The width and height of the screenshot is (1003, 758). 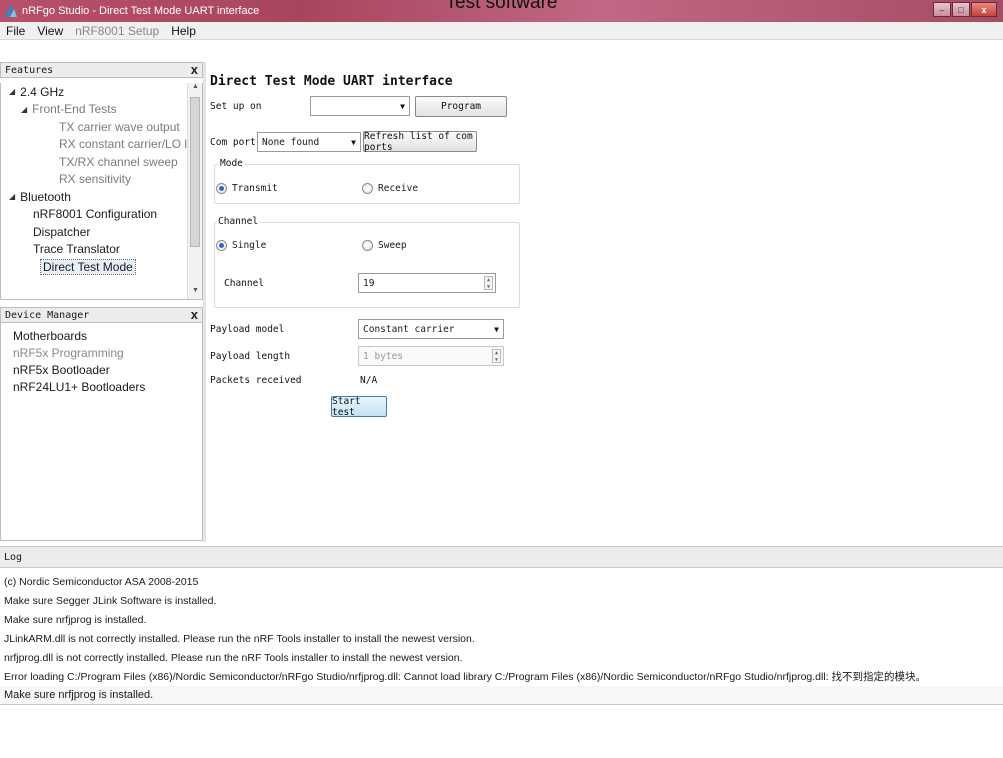 What do you see at coordinates (231, 163) in the screenshot?
I see `mode-group-title: Mode` at bounding box center [231, 163].